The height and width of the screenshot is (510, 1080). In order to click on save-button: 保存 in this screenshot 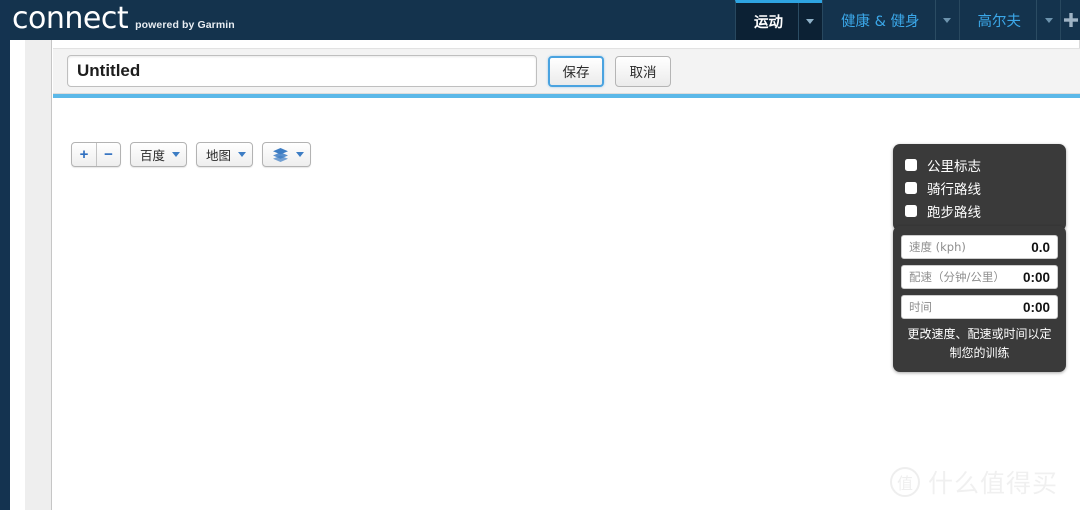, I will do `click(576, 71)`.